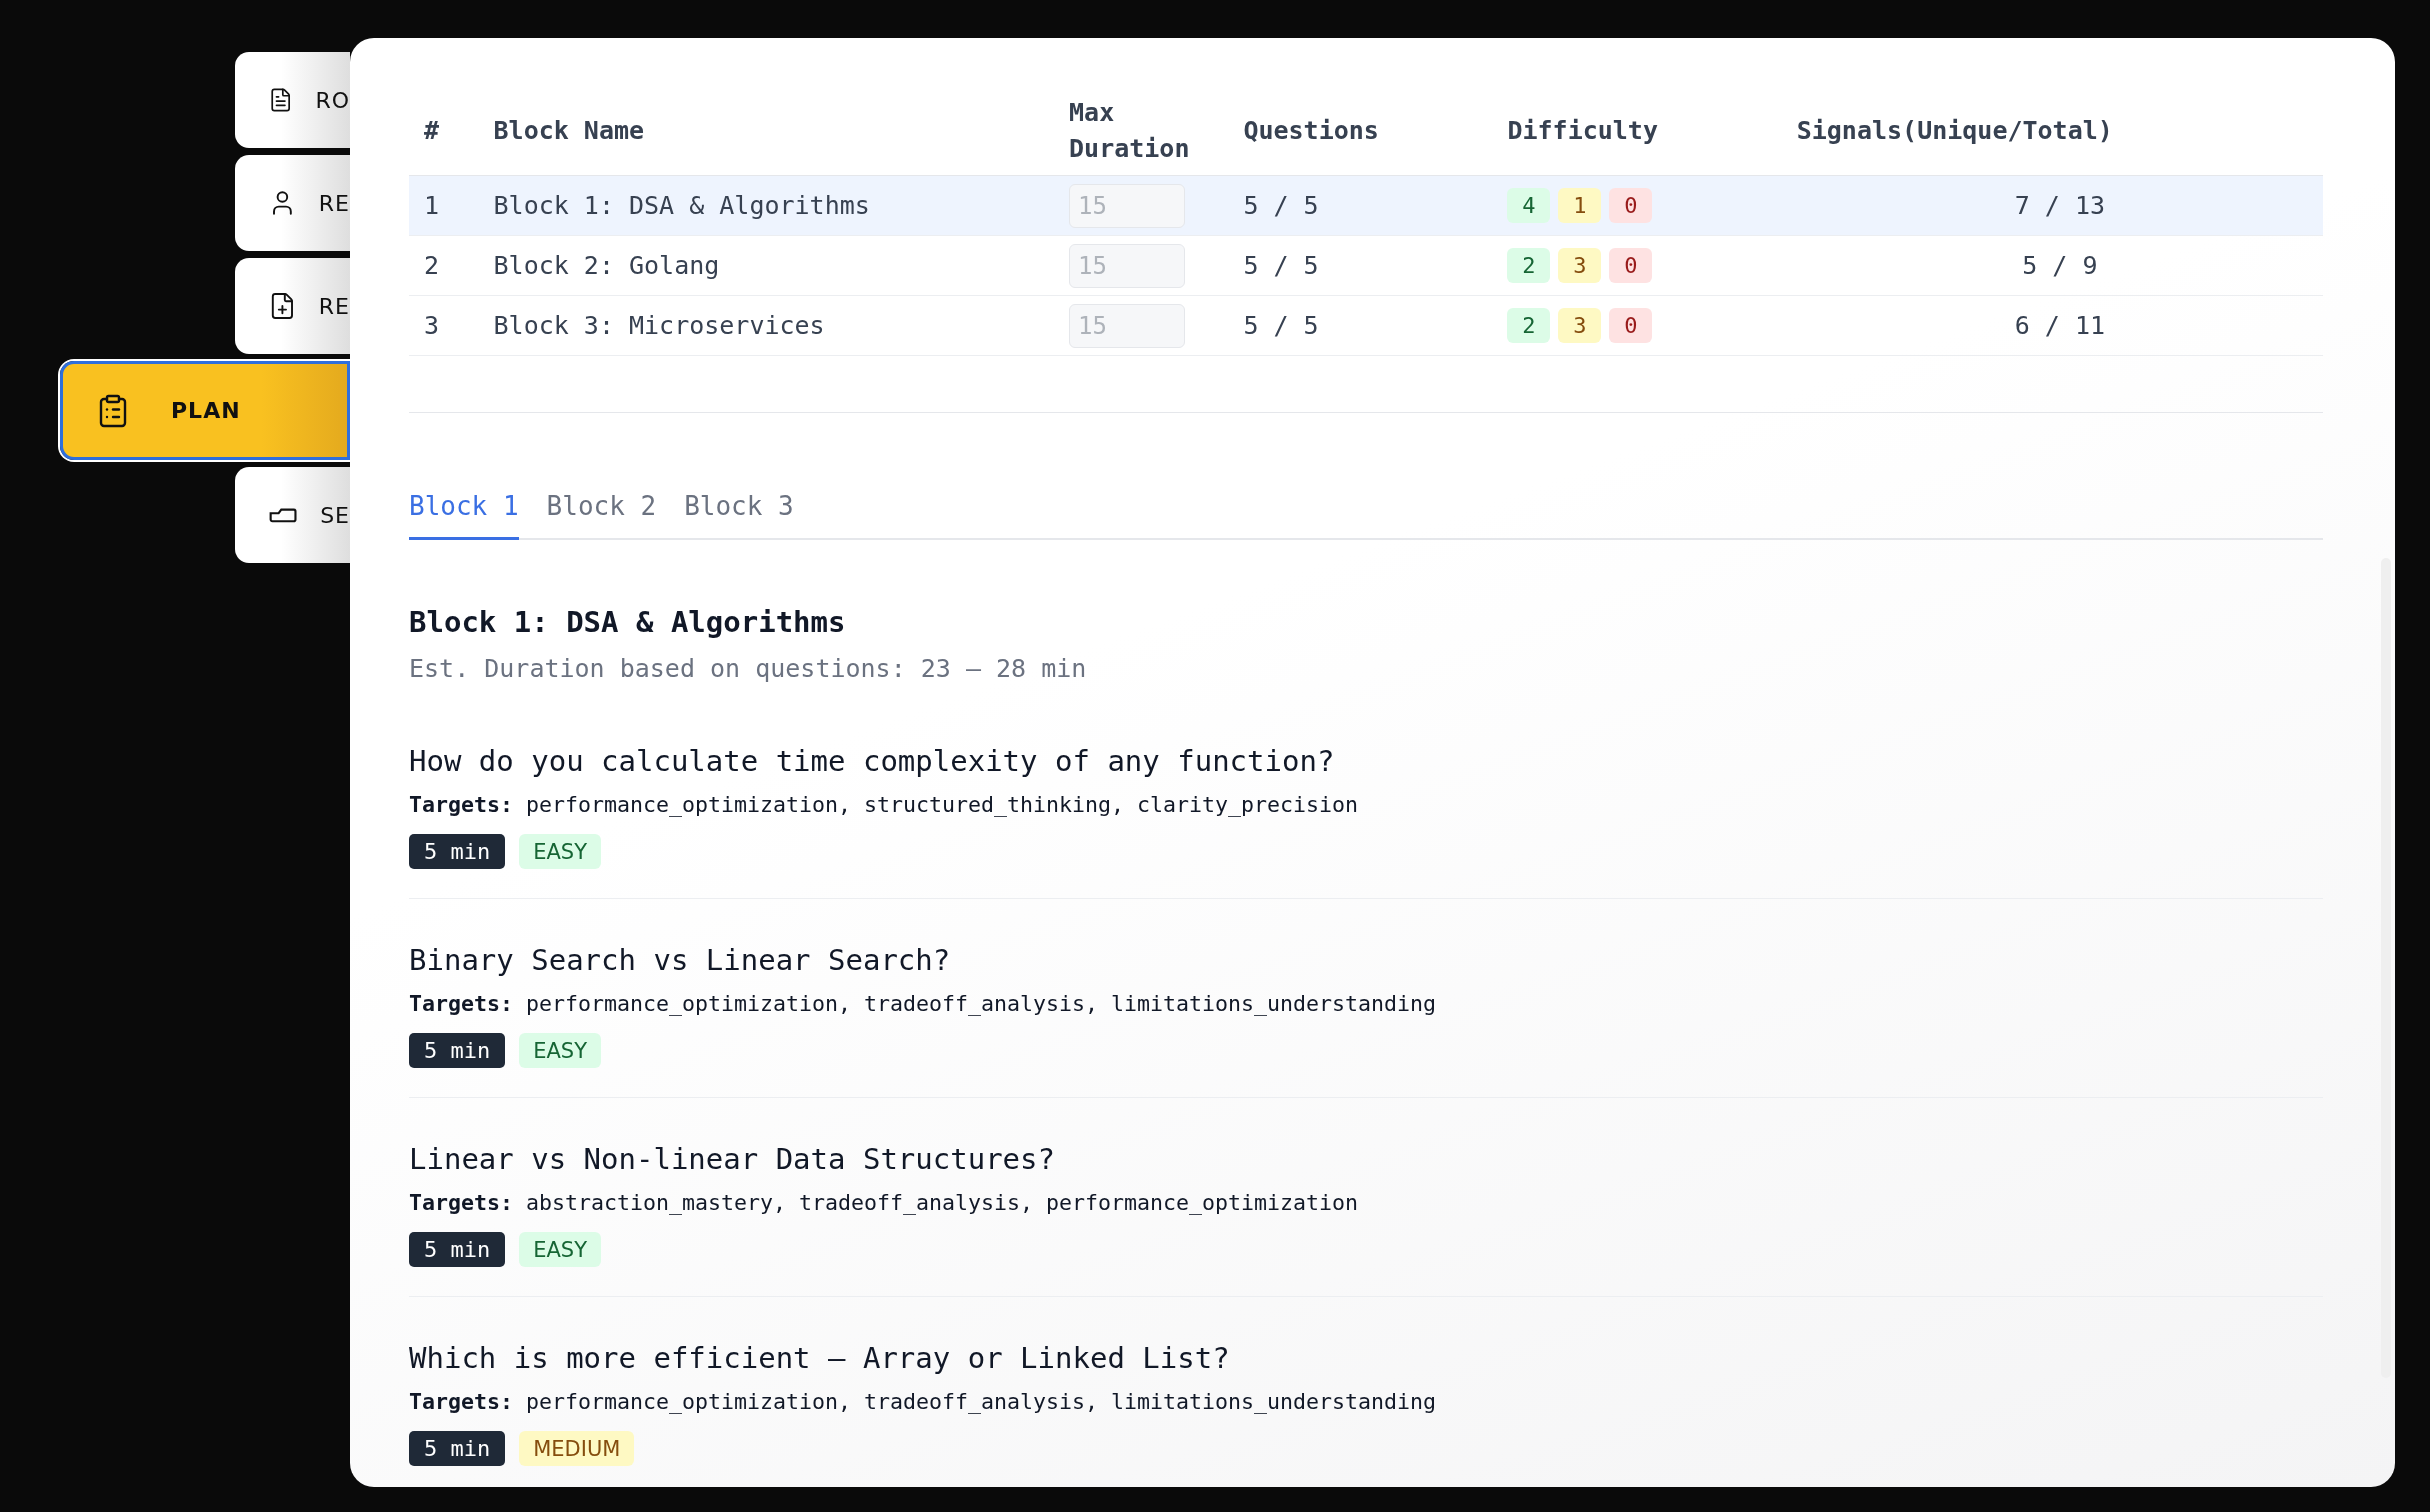 Image resolution: width=2430 pixels, height=1512 pixels. I want to click on signal-count: 7 / 13, so click(2059, 205).